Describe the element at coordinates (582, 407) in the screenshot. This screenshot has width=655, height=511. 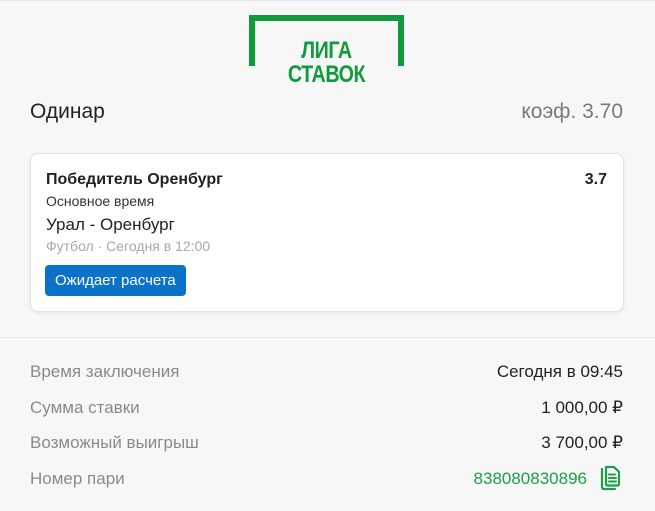
I see `amount-value: 1 000,00 ₽` at that location.